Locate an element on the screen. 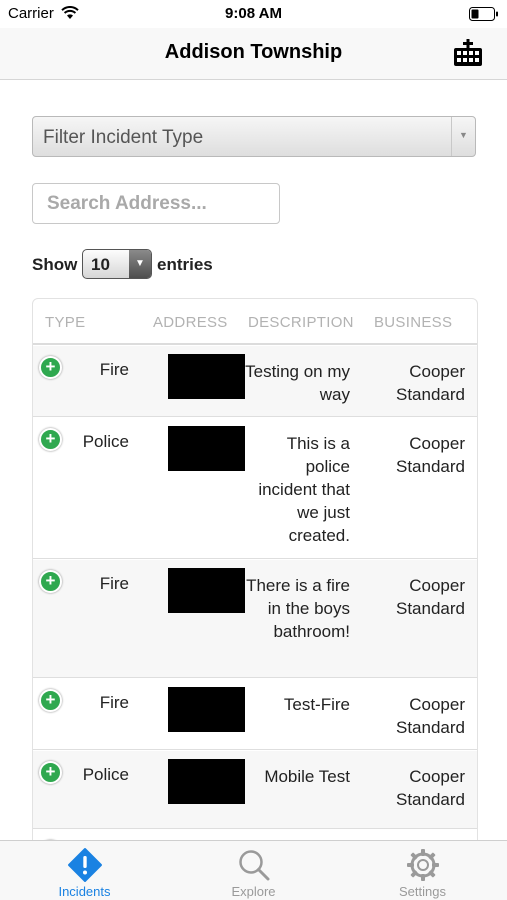  table-row: + Fire Testing on my way Cooper Standard is located at coordinates (255, 381).